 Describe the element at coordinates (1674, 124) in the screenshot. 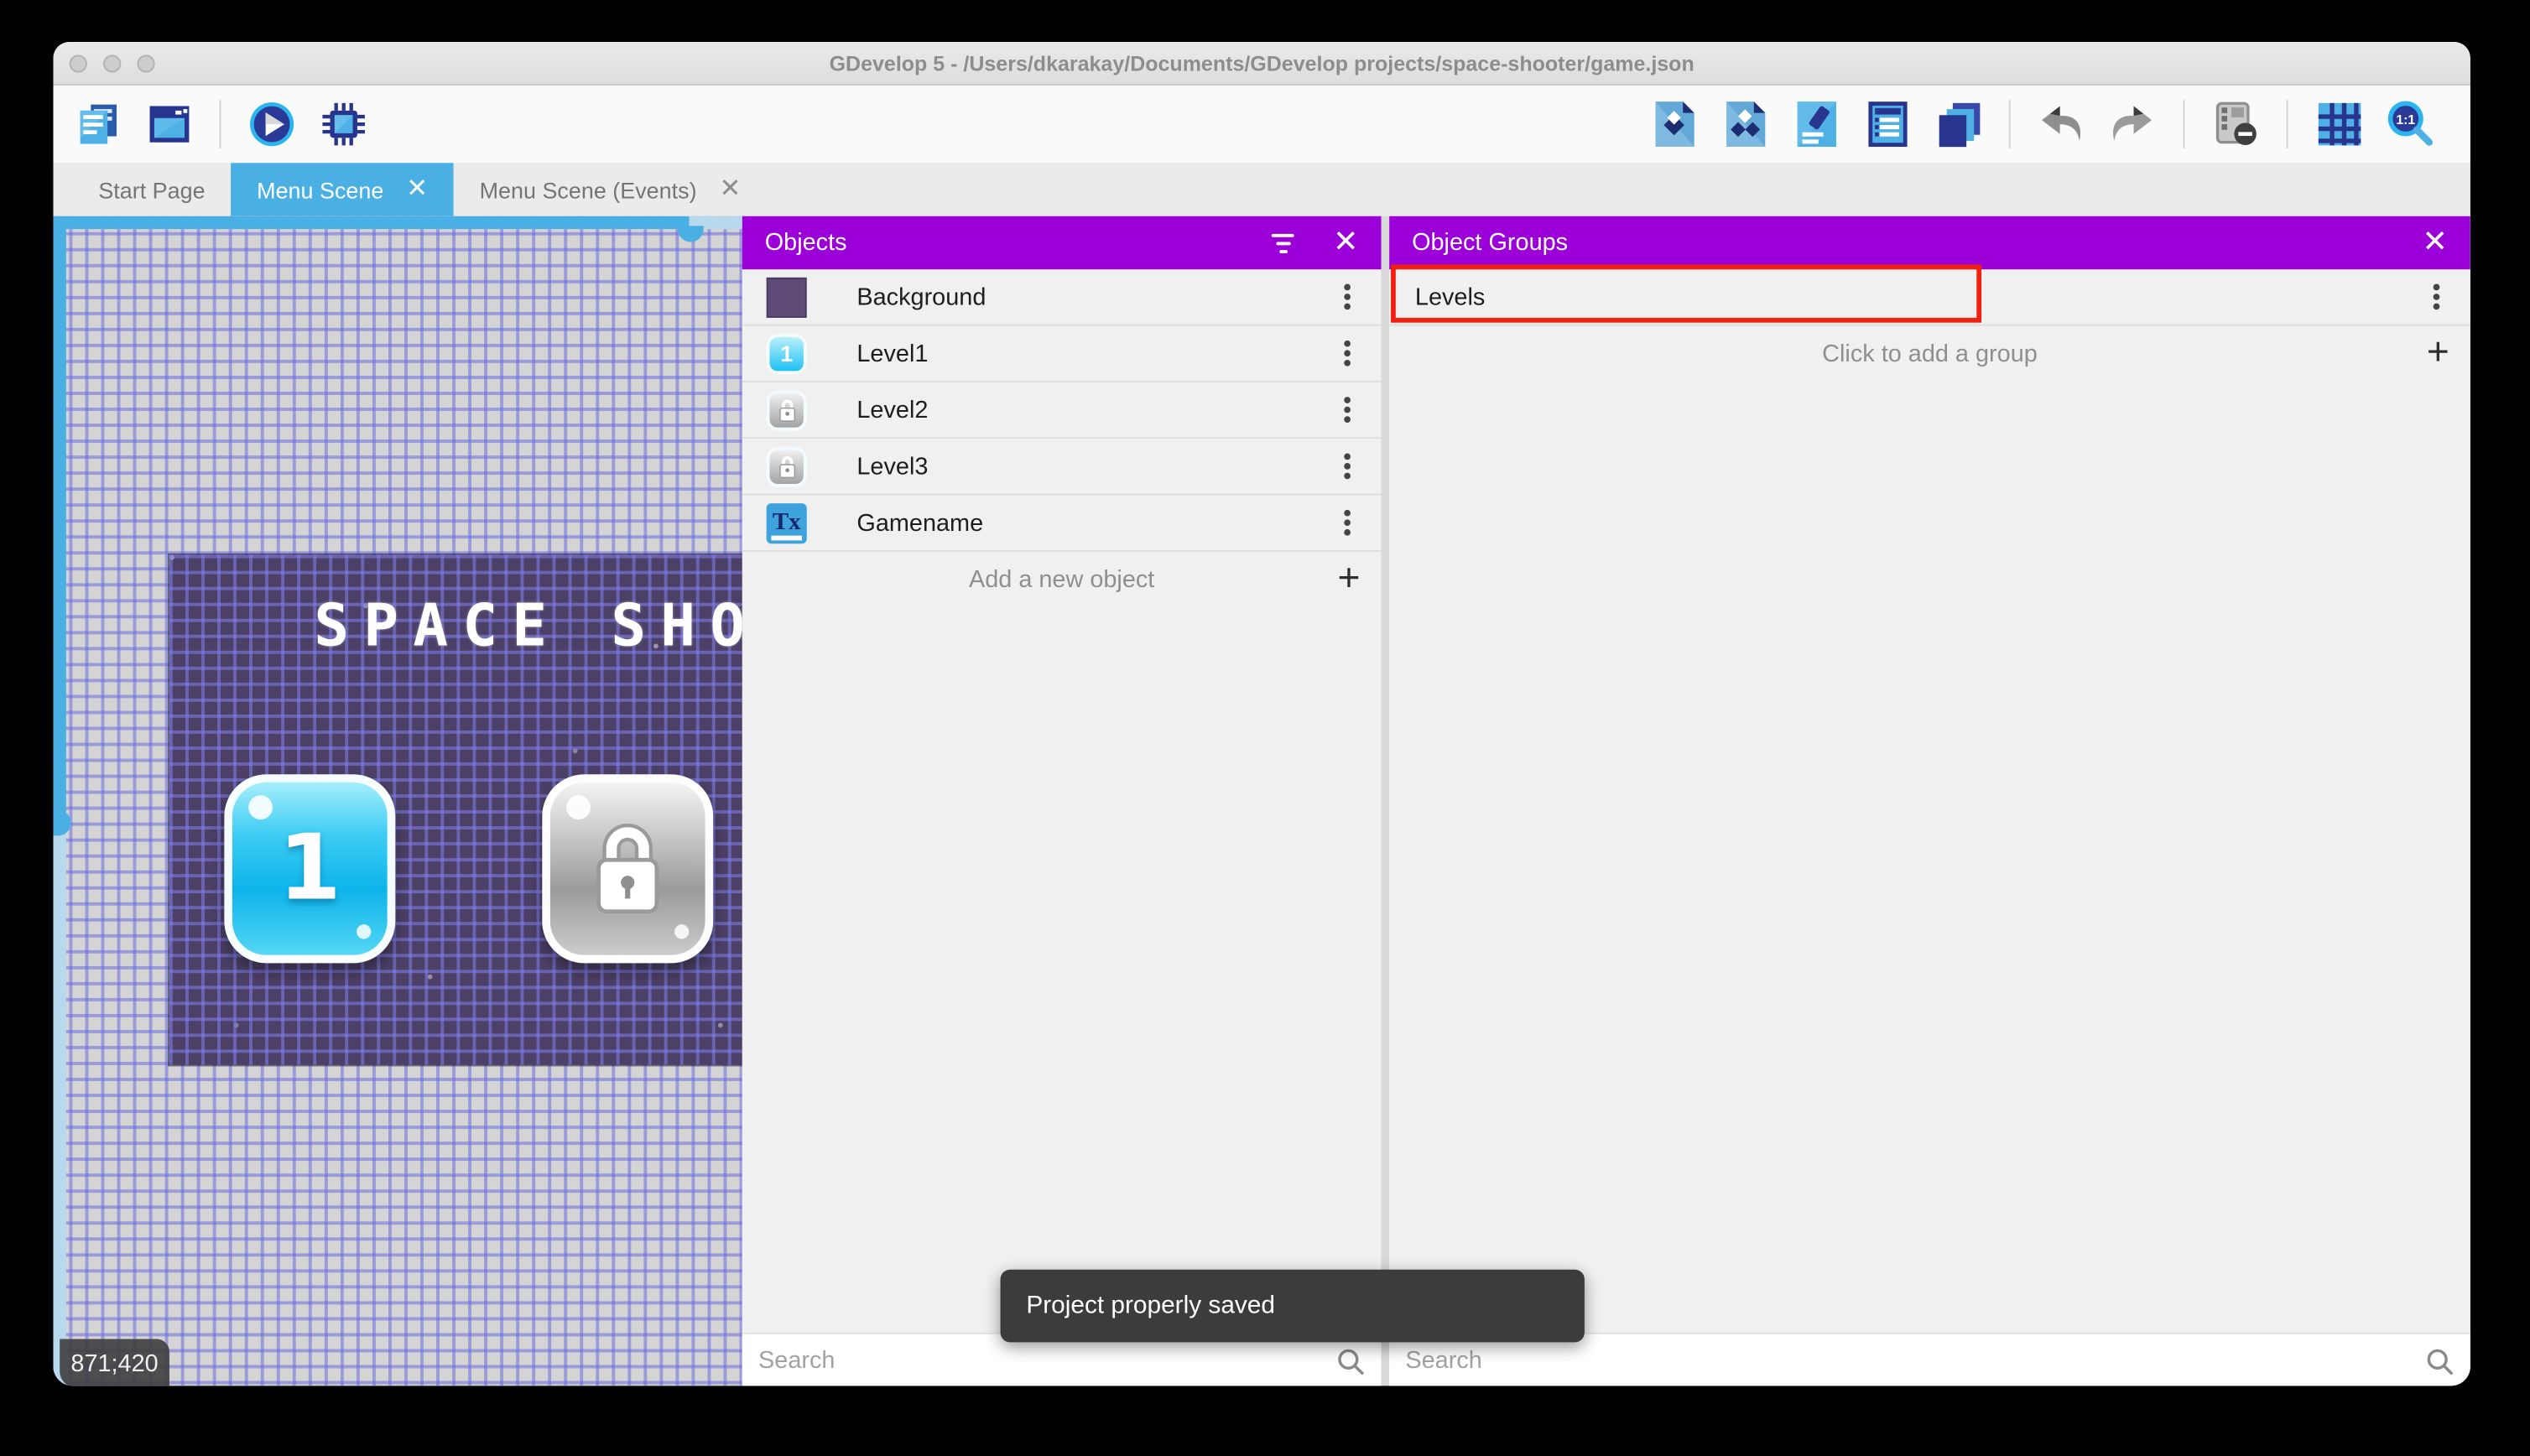

I see `objects-panel-icon` at that location.